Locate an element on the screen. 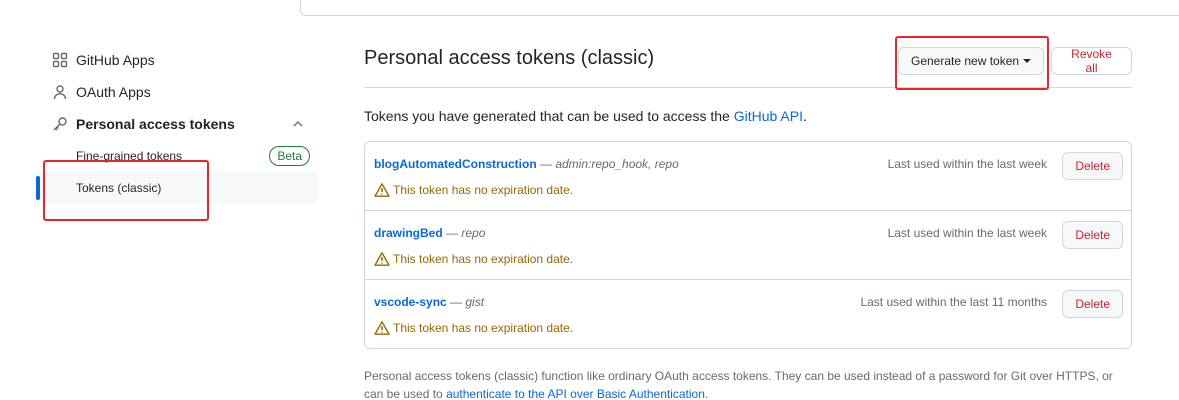 The image size is (1179, 400). top-bar is located at coordinates (589, 9).